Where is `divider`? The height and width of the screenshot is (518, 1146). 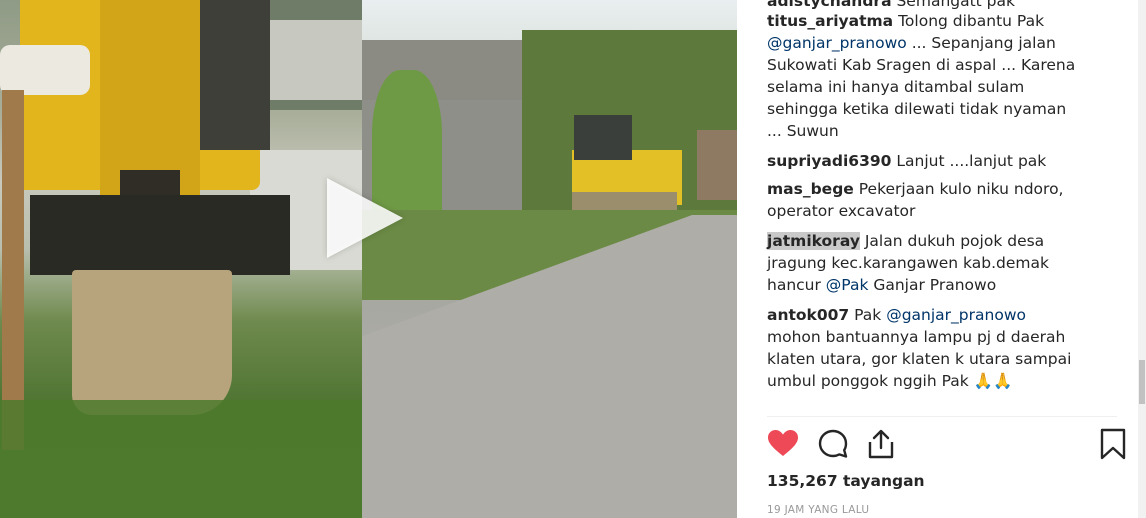
divider is located at coordinates (942, 416).